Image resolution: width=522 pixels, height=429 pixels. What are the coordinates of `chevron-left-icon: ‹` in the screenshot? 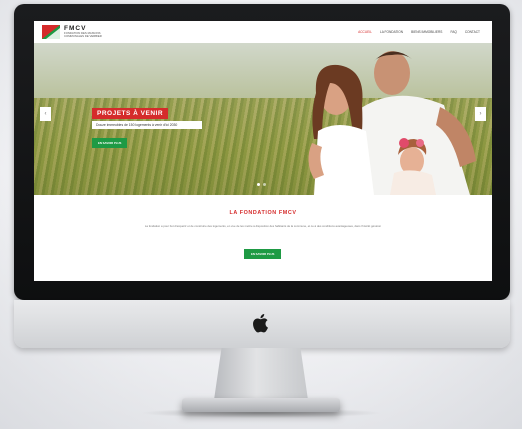 It's located at (45, 114).